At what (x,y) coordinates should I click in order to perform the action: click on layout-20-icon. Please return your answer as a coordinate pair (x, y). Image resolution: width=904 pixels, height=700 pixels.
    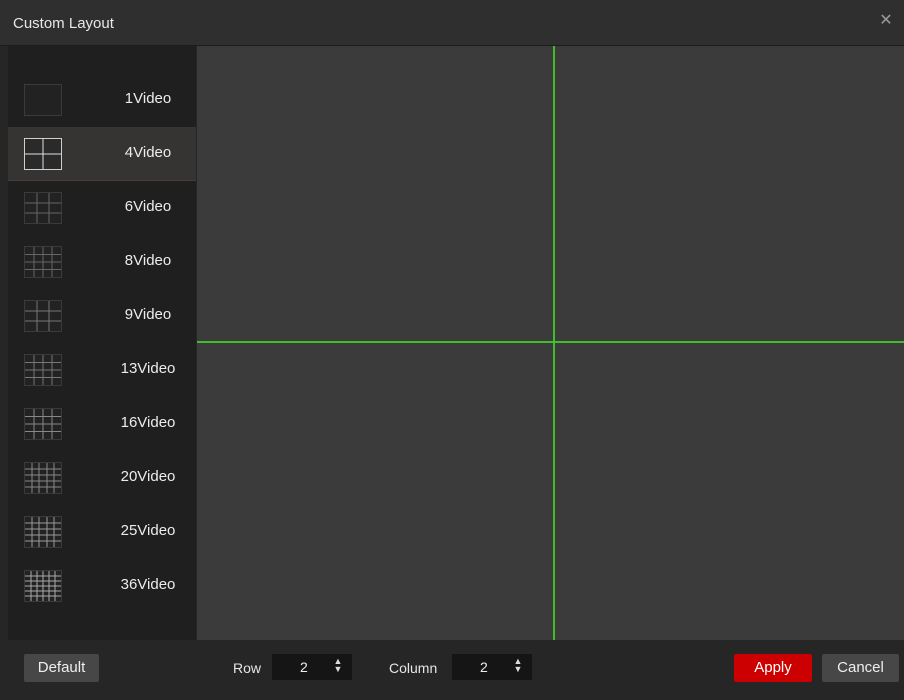
    Looking at the image, I should click on (43, 478).